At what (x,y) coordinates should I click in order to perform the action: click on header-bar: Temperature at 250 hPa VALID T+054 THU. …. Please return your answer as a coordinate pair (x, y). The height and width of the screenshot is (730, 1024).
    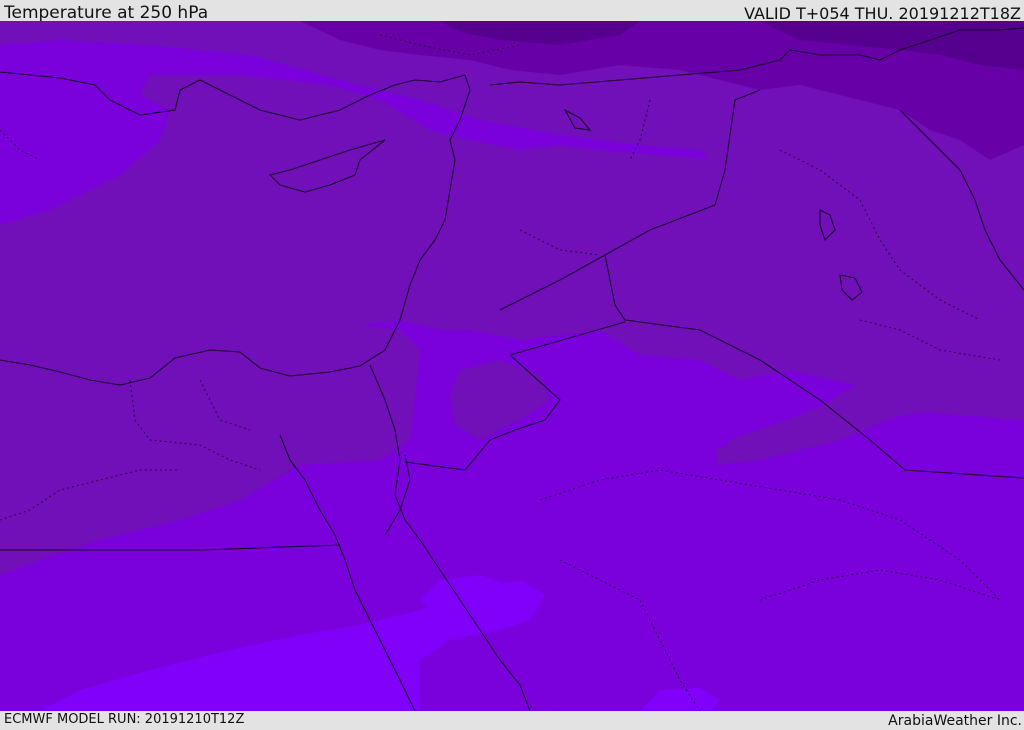
    Looking at the image, I should click on (512, 11).